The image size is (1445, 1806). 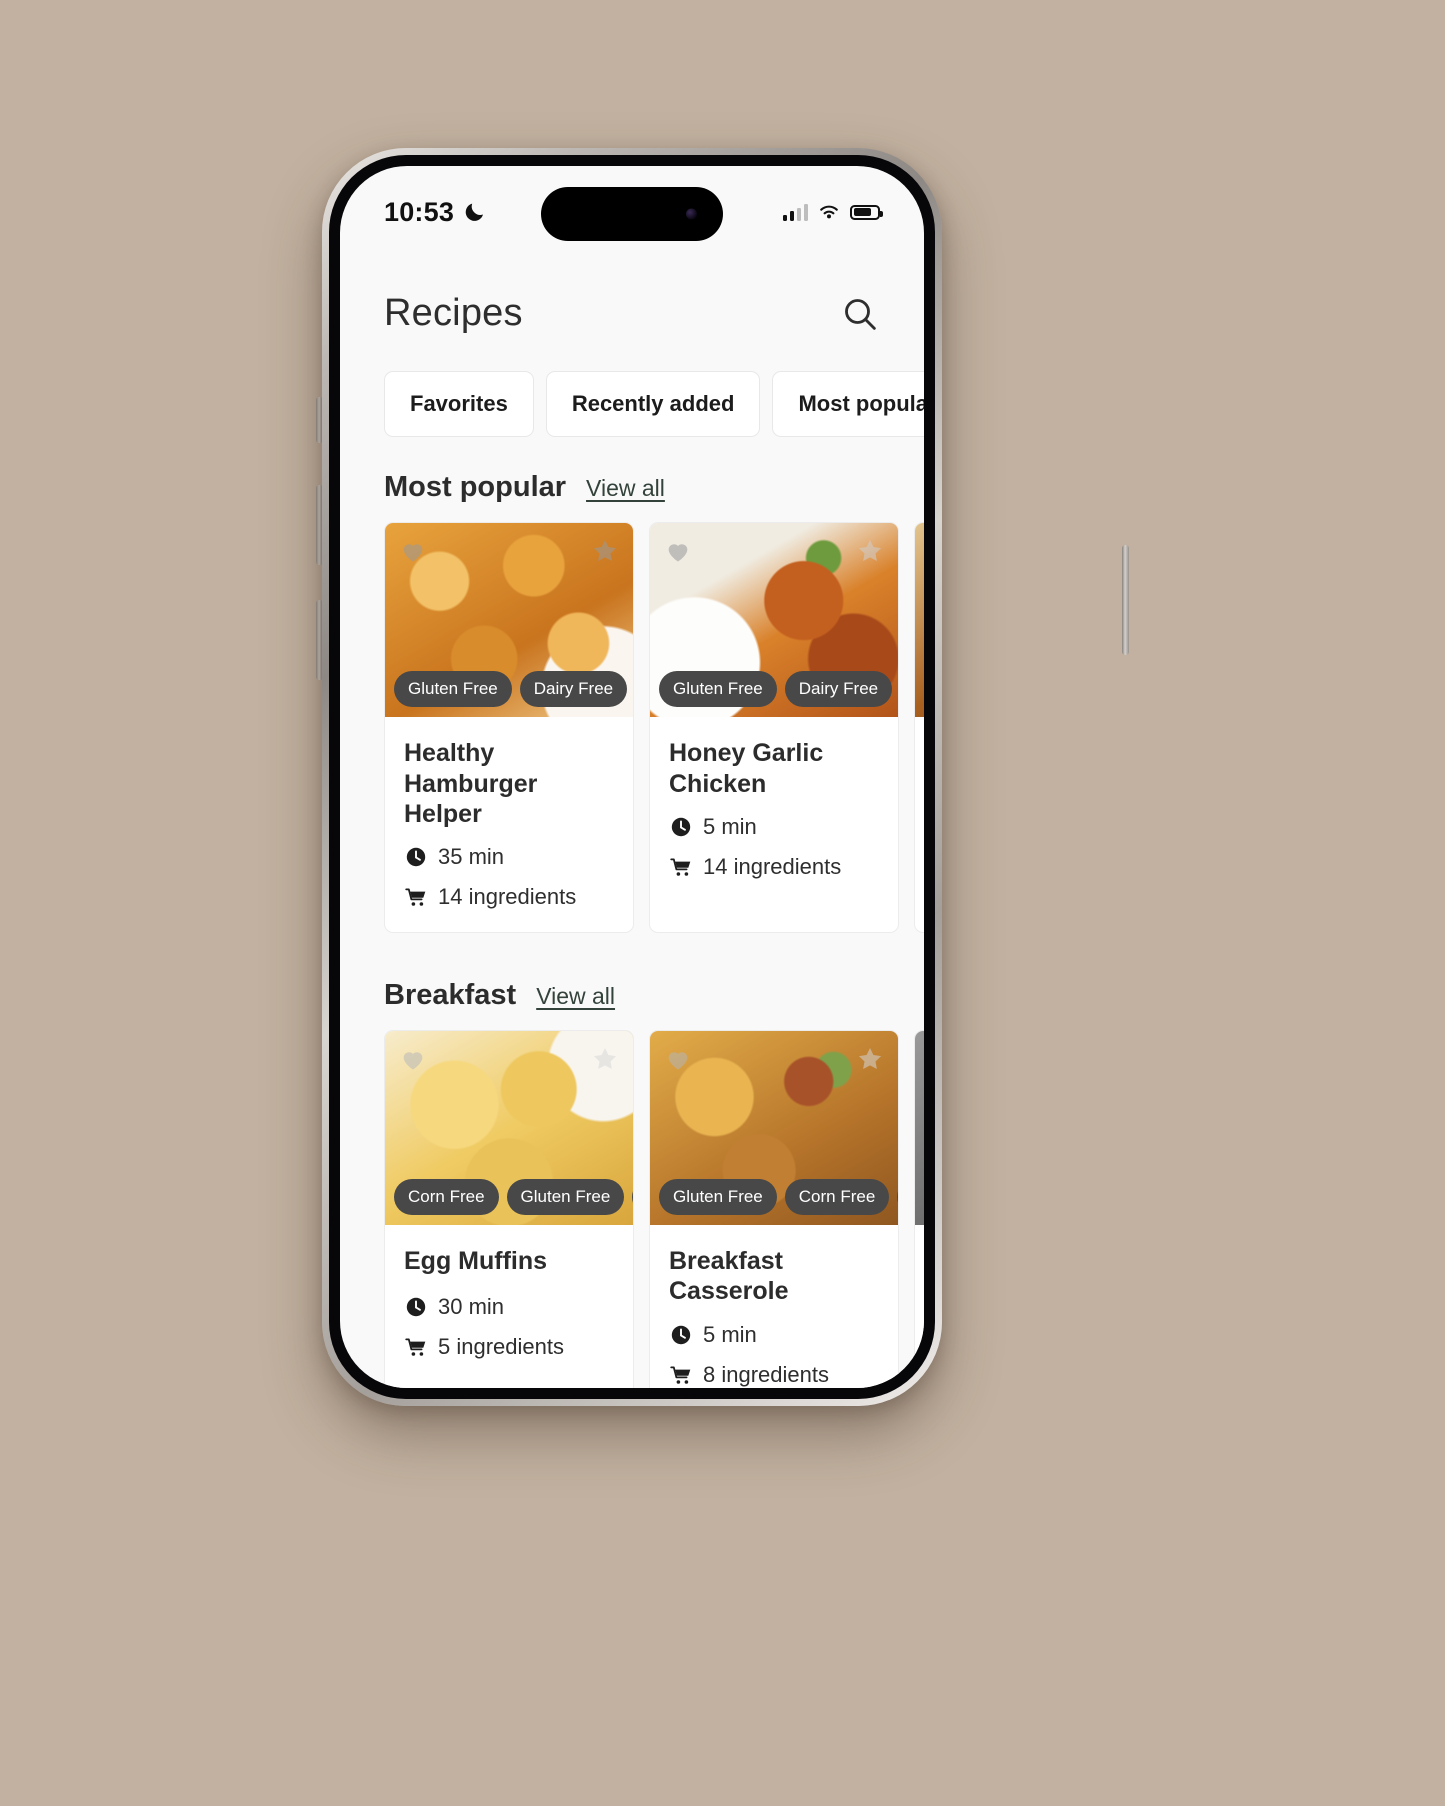 What do you see at coordinates (774, 1307) in the screenshot?
I see `recipe-card-body: Breakfast Casserole 5 min 8 ingredients` at bounding box center [774, 1307].